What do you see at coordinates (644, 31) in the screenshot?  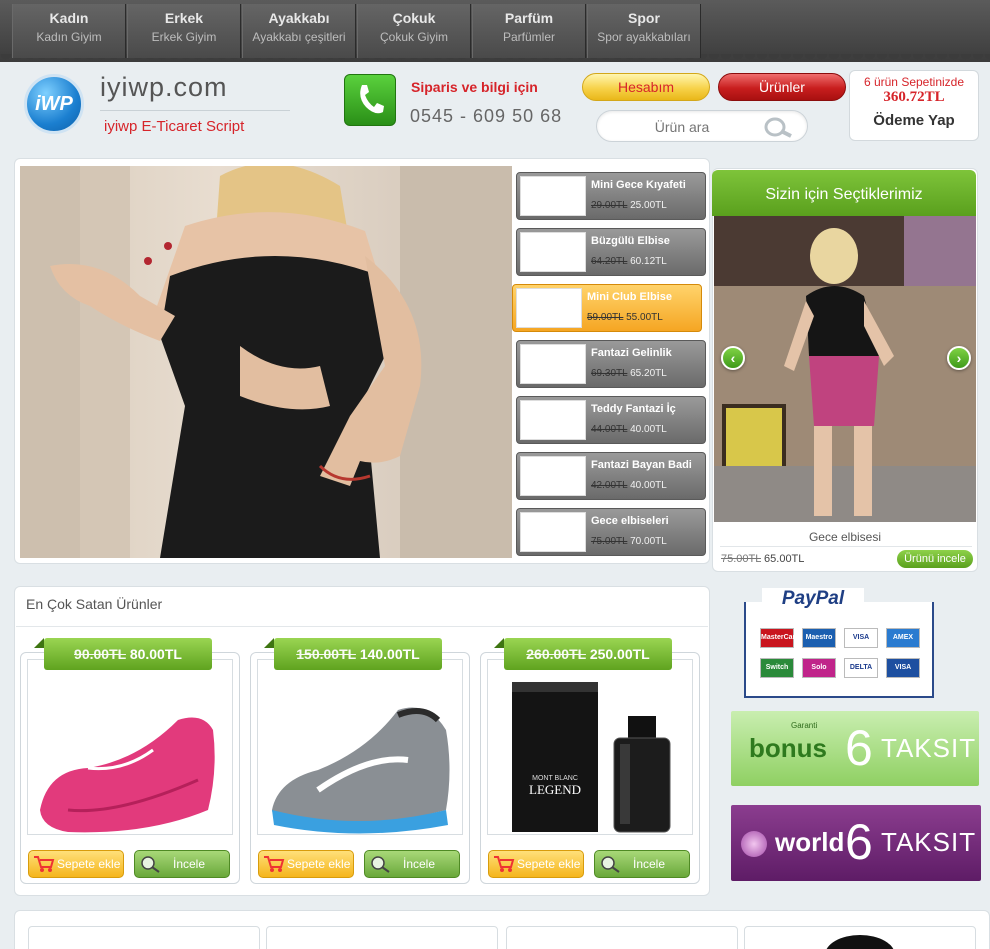 I see `nav-item-spor: Spor Spor ayakkabıları` at bounding box center [644, 31].